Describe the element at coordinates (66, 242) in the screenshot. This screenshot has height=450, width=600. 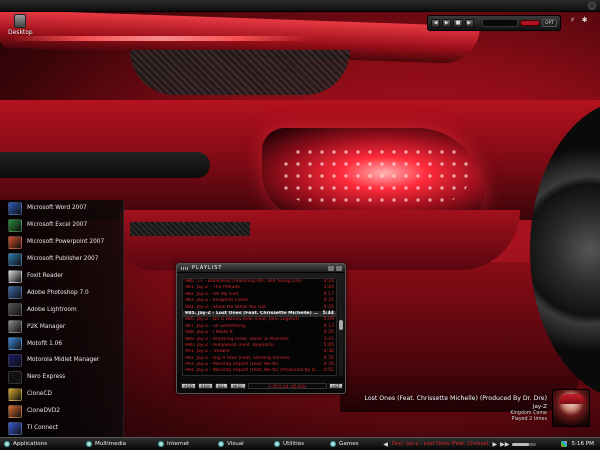
I see `launcher-item-label: Microsoft Powerpoint 2007` at that location.